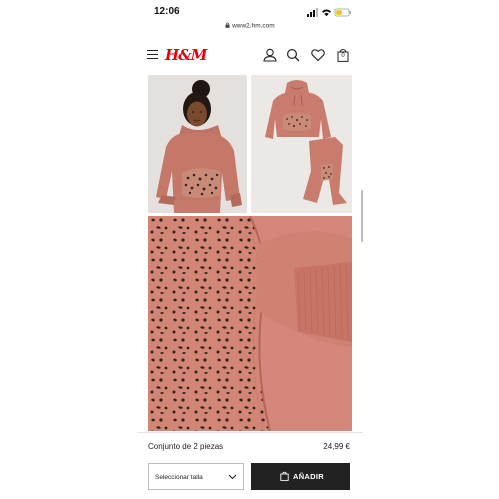  I want to click on address-bar: www2.hm.com, so click(250, 28).